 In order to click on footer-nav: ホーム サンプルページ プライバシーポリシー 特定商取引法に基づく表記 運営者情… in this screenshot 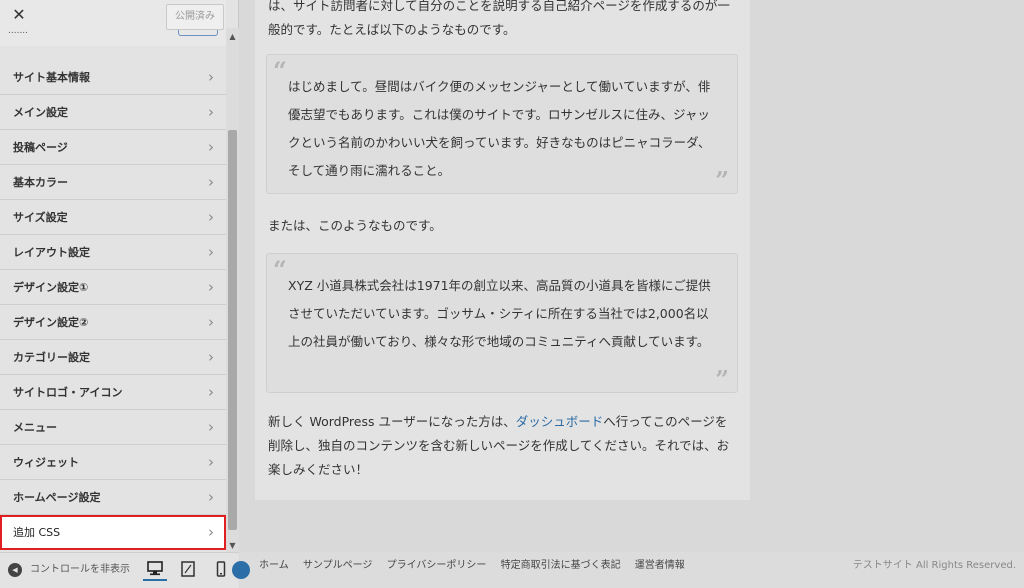, I will do `click(477, 566)`.